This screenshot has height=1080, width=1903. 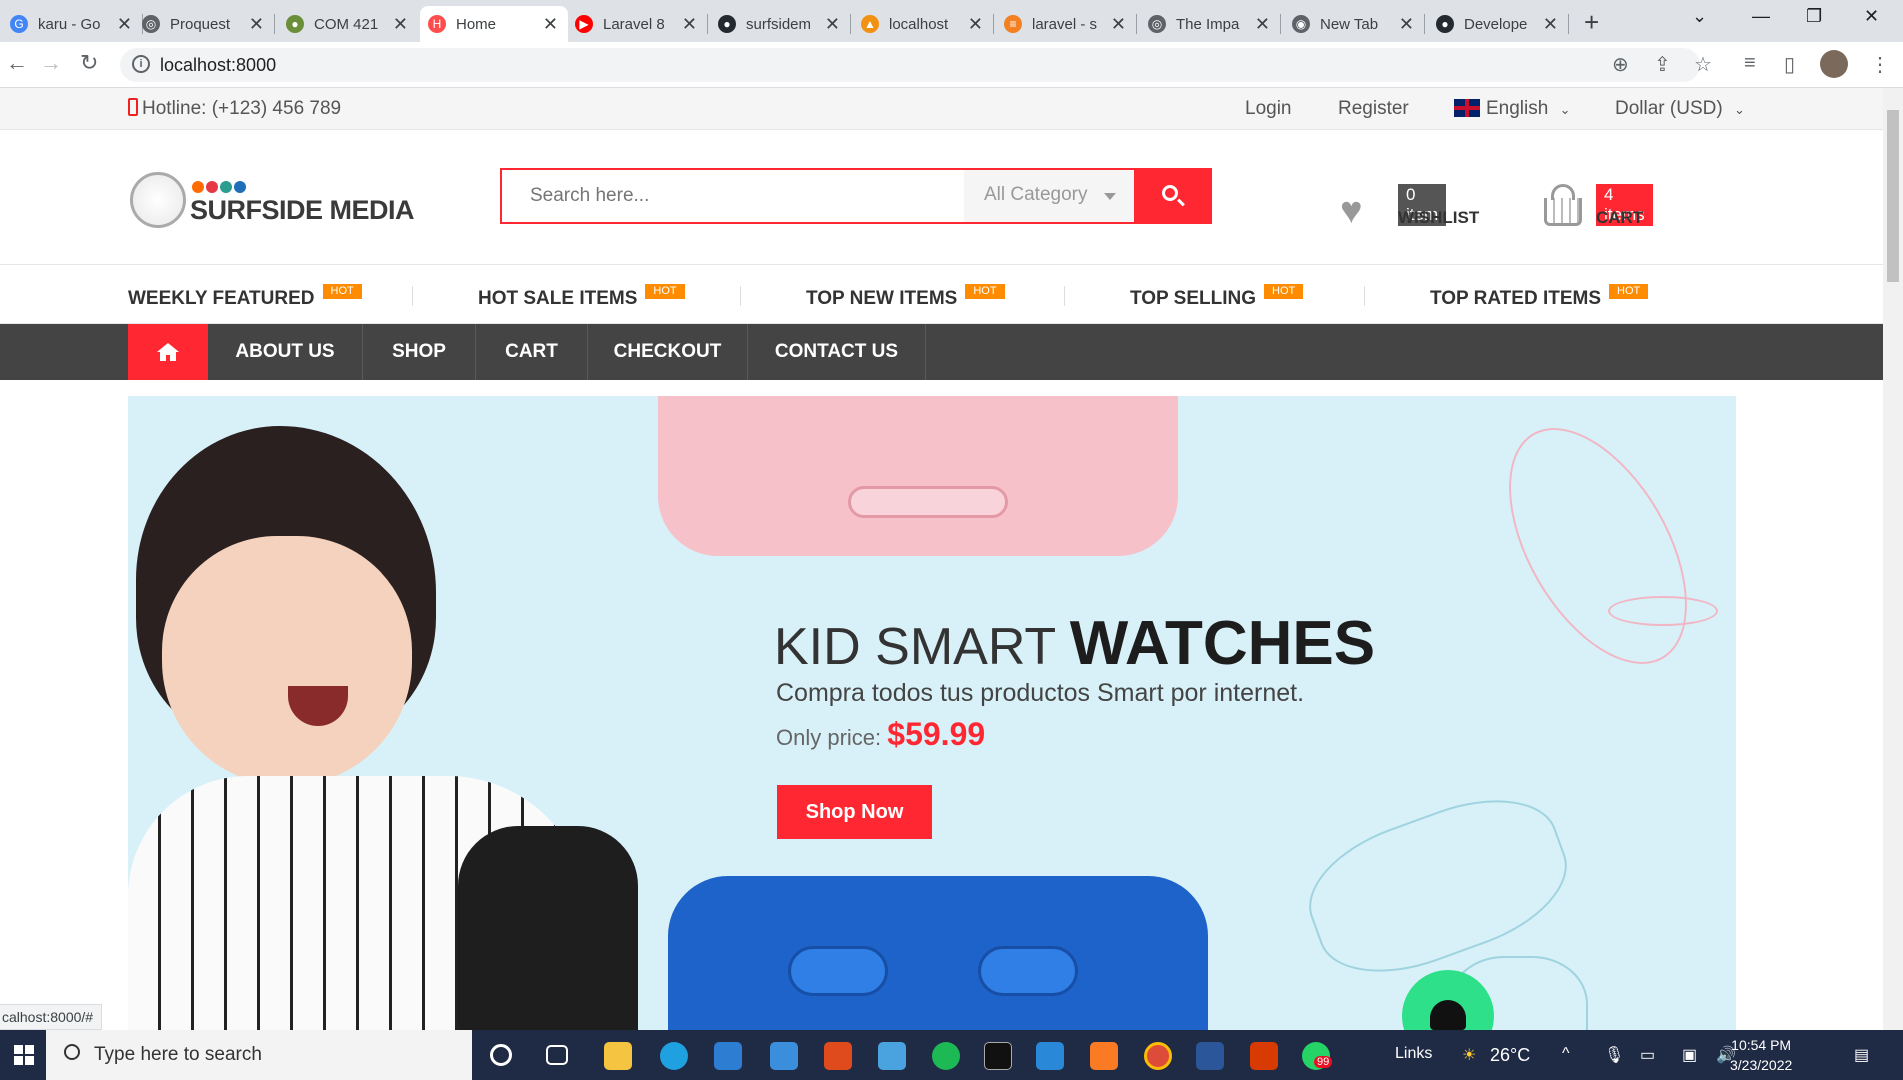 What do you see at coordinates (1469, 1055) in the screenshot?
I see `weather-icon: ☀` at bounding box center [1469, 1055].